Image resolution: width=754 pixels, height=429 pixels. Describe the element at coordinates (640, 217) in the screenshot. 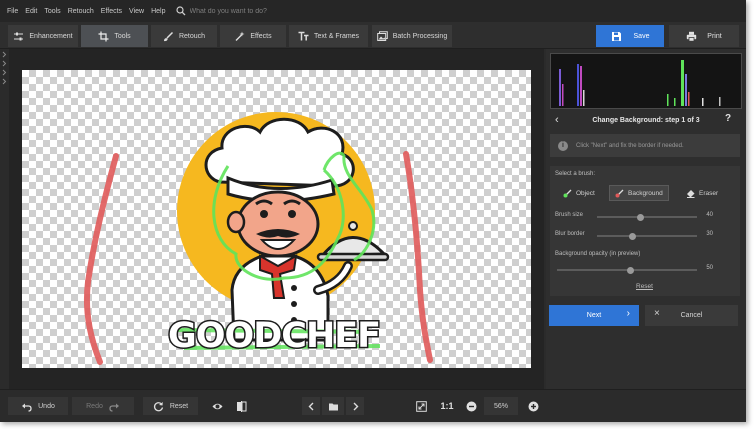

I see `brush-size-knob` at that location.